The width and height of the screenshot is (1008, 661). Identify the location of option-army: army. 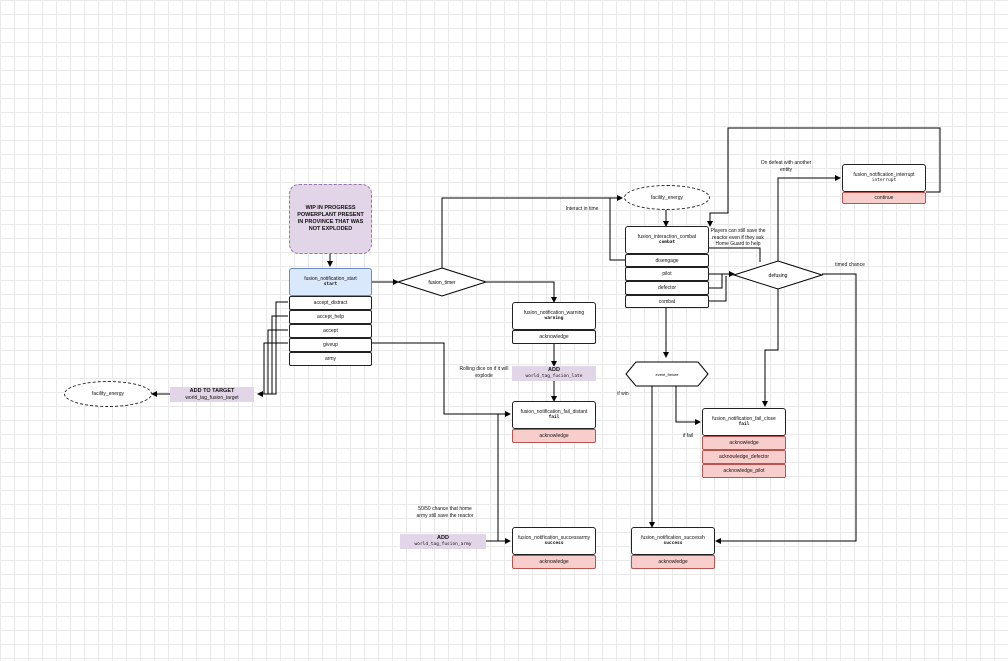
(330, 359).